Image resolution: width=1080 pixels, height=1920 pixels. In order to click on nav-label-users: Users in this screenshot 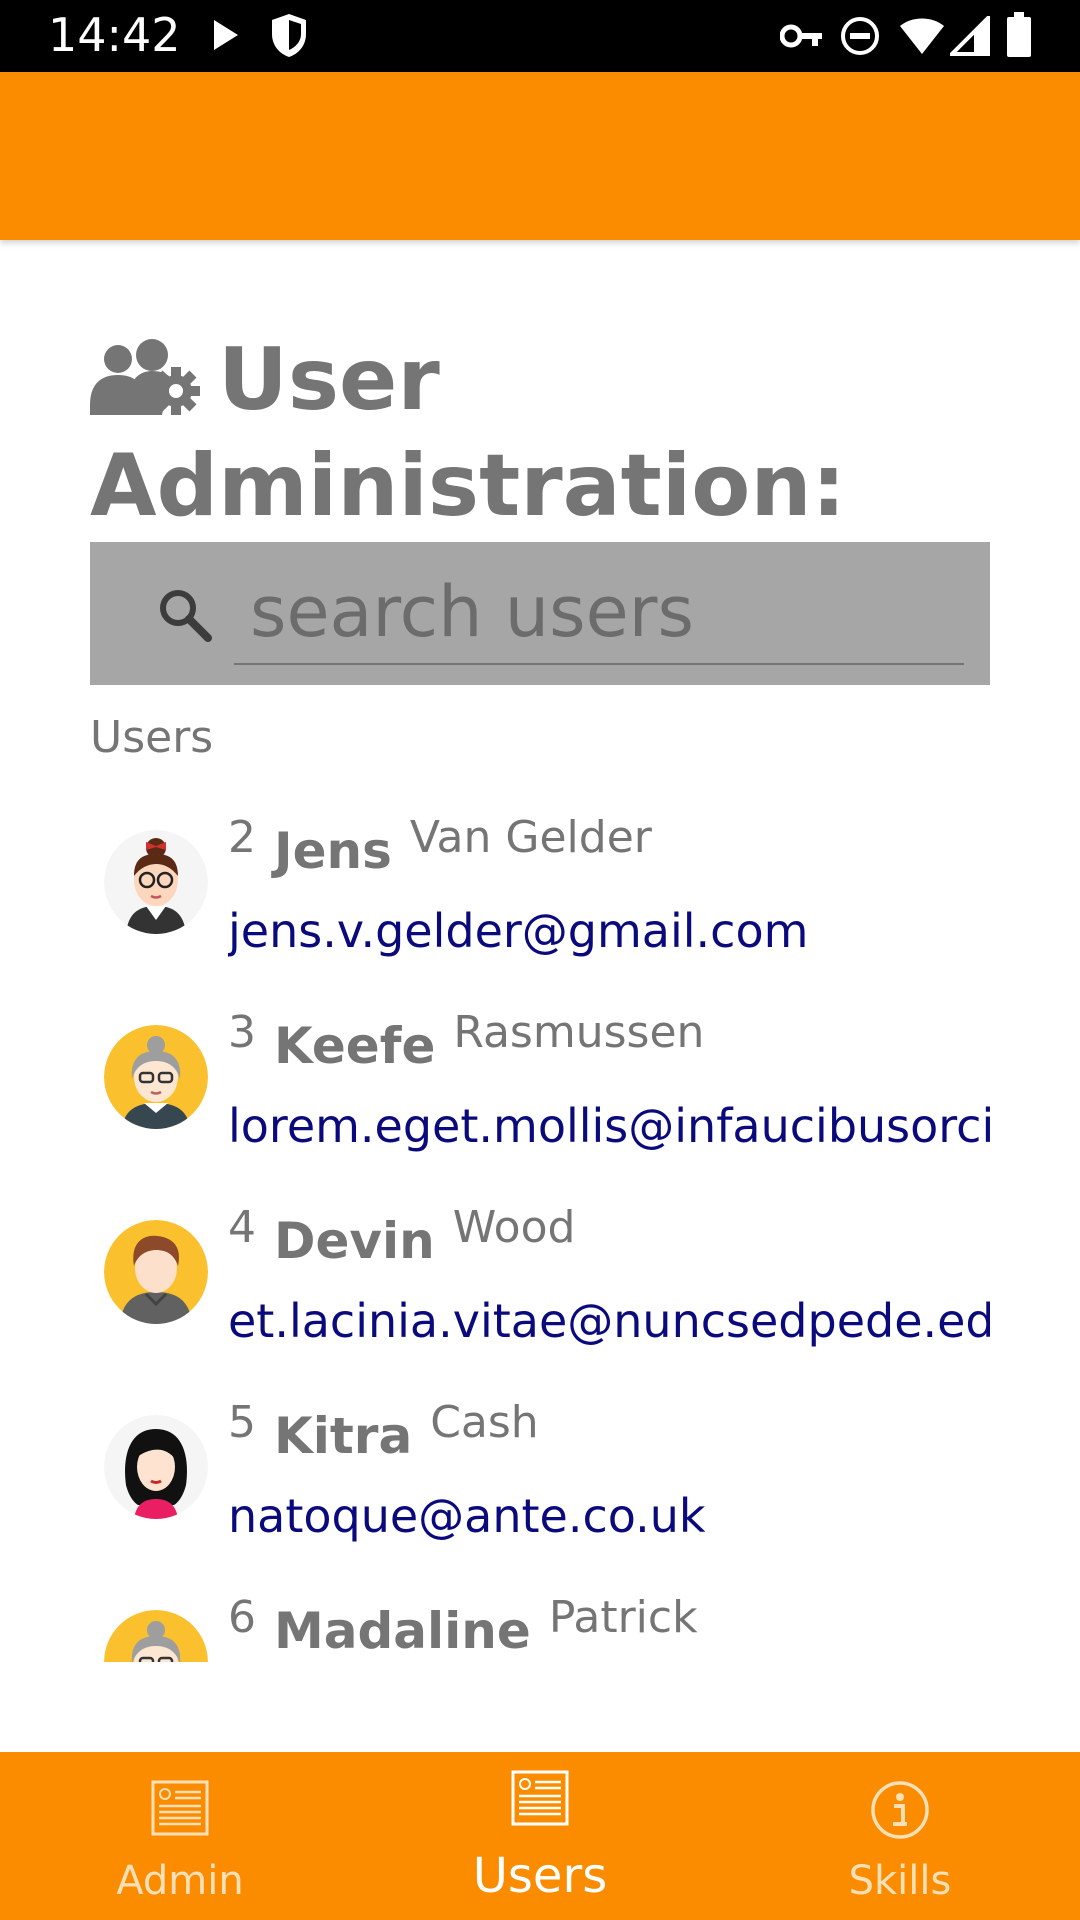, I will do `click(540, 1876)`.